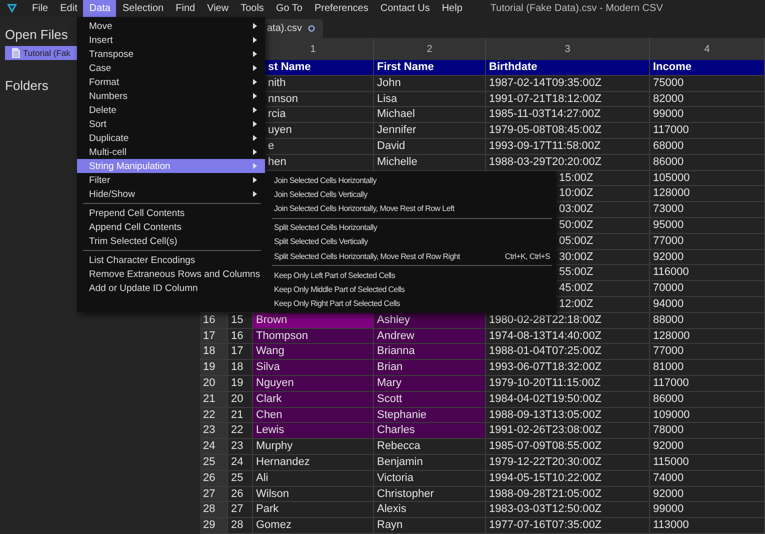  Describe the element at coordinates (313, 416) in the screenshot. I see `table-cell: Chen` at that location.